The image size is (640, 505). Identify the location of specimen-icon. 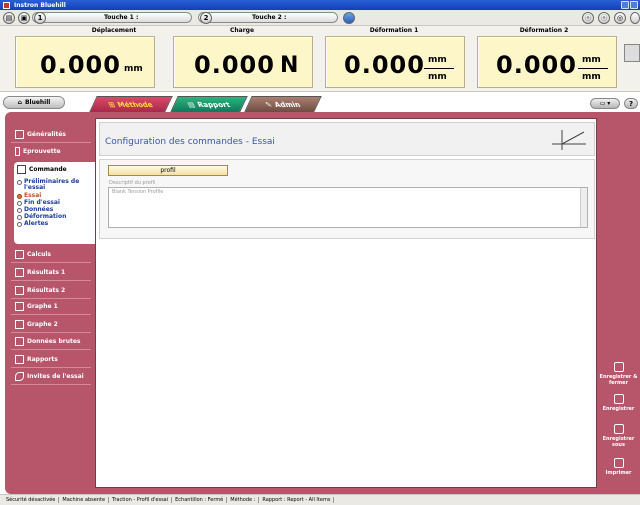
(17, 151).